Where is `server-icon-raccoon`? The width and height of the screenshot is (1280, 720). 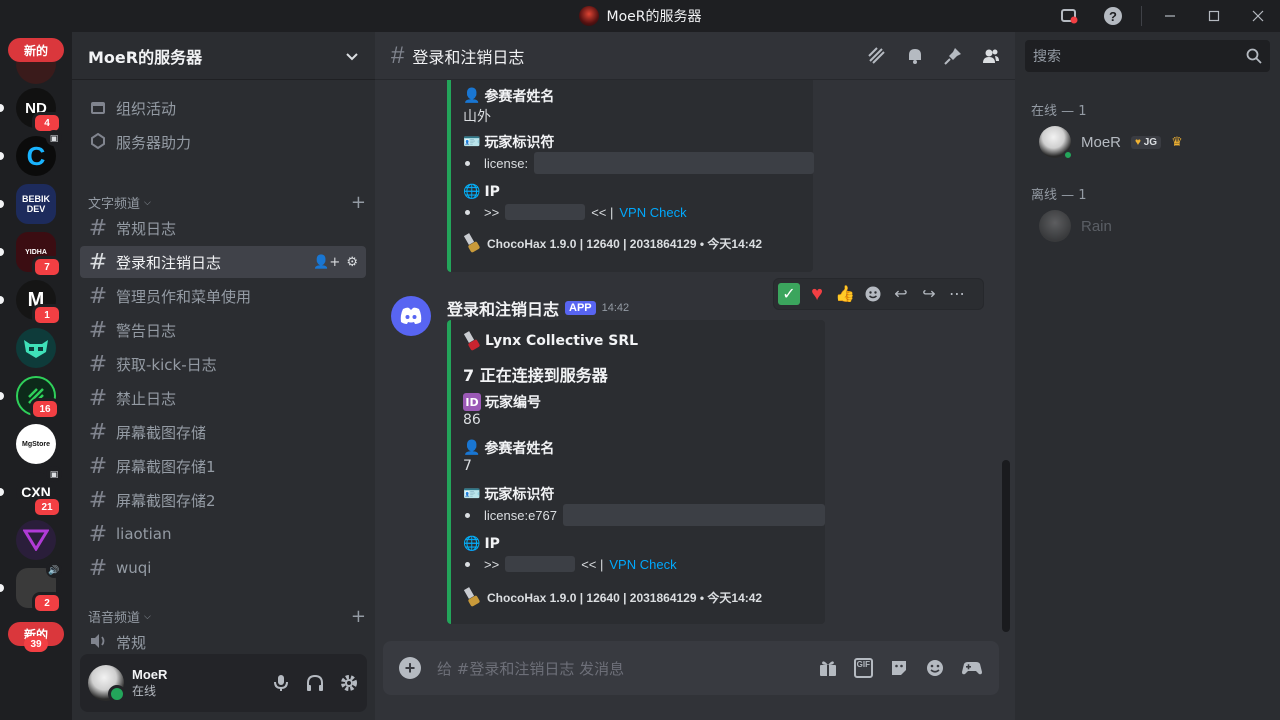 server-icon-raccoon is located at coordinates (36, 348).